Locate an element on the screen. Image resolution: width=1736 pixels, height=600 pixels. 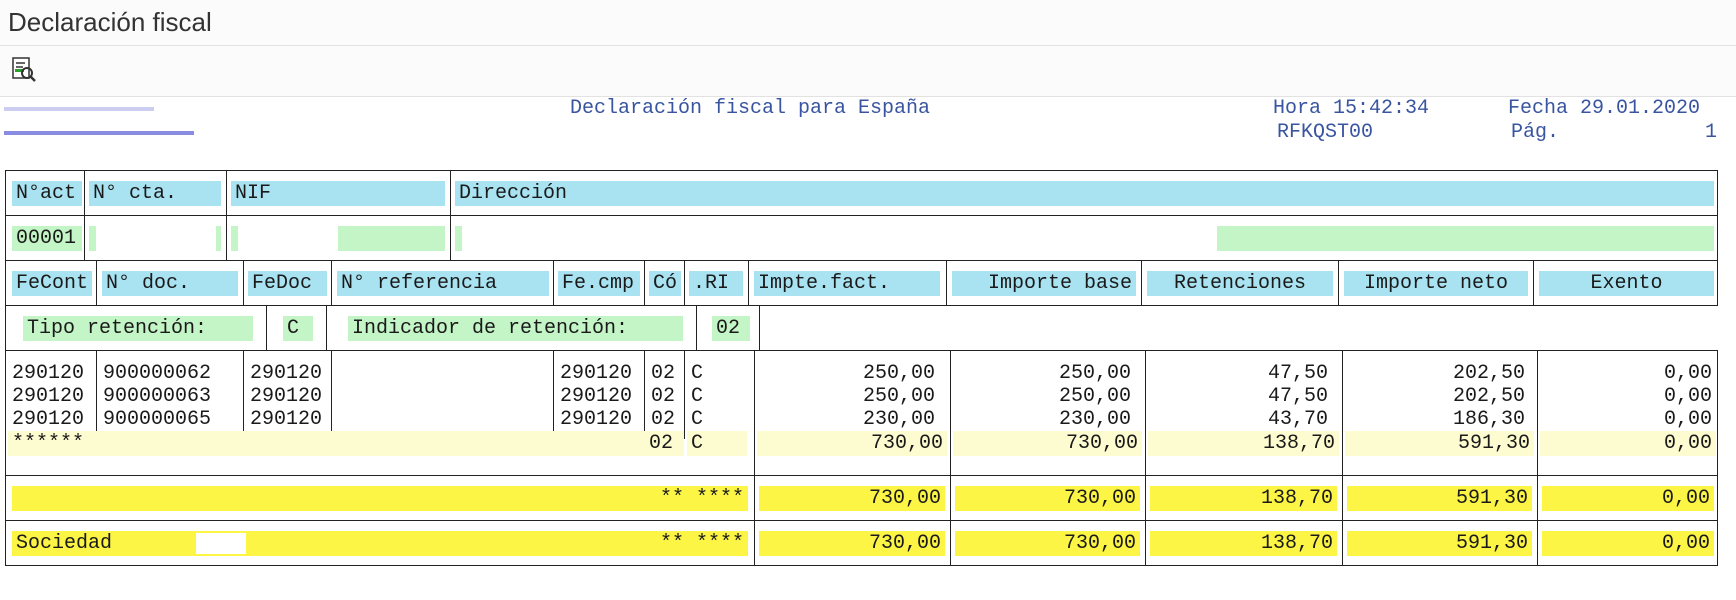
retention-indicator-label: Indicador de retención: is located at coordinates (515, 328).